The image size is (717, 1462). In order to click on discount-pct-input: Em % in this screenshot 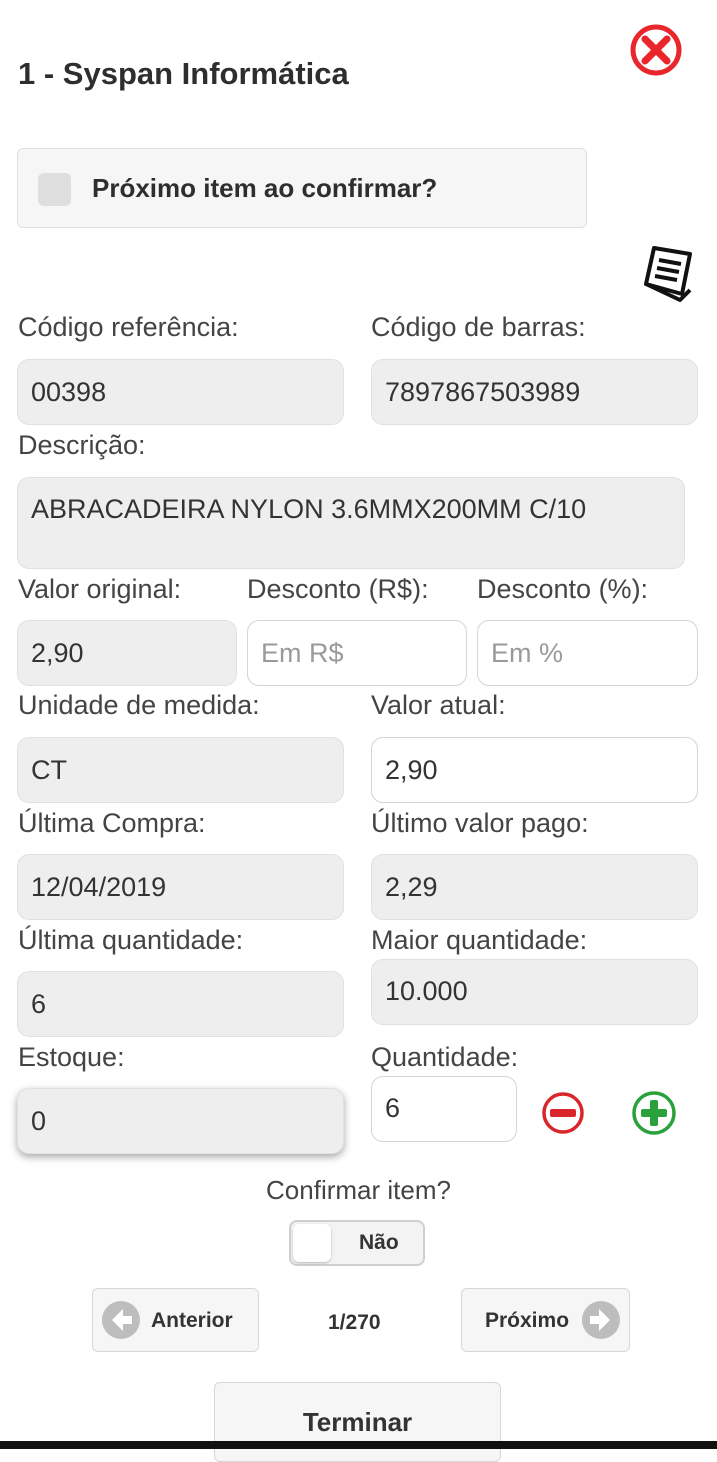, I will do `click(587, 653)`.